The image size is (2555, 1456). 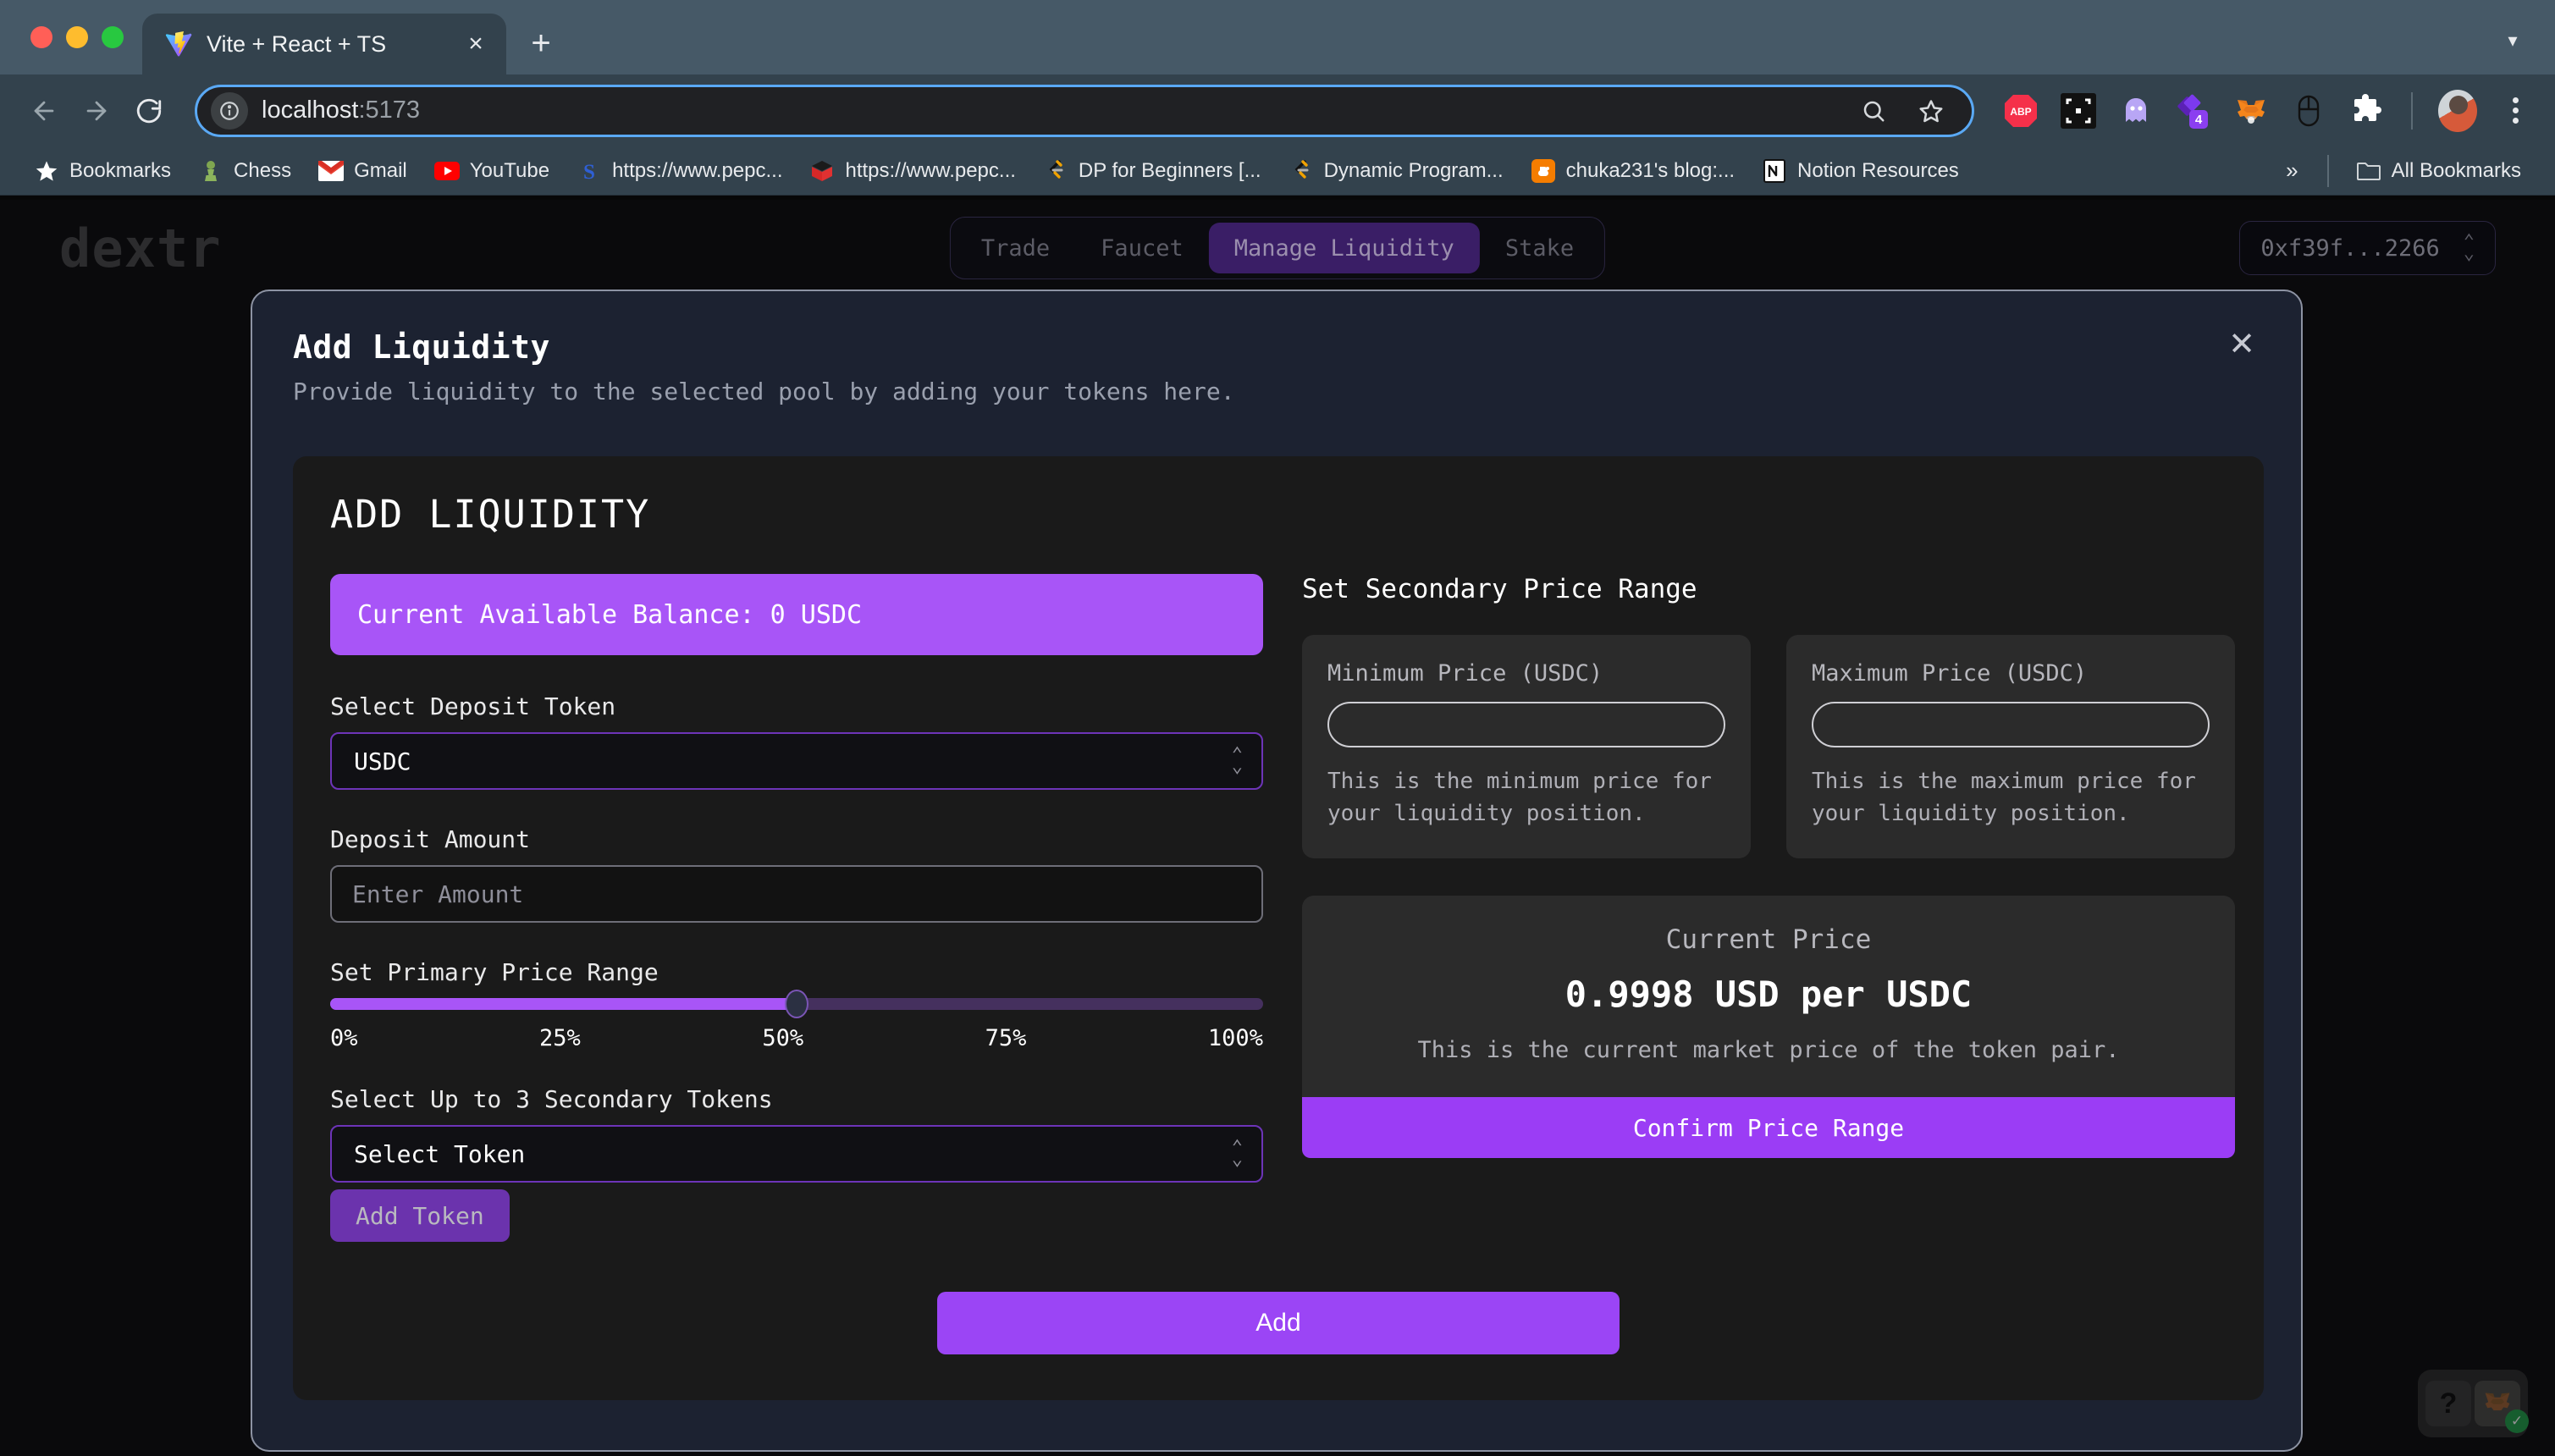 I want to click on slider-ticks: 0% 25% 50% 75% 100%, so click(x=796, y=1038).